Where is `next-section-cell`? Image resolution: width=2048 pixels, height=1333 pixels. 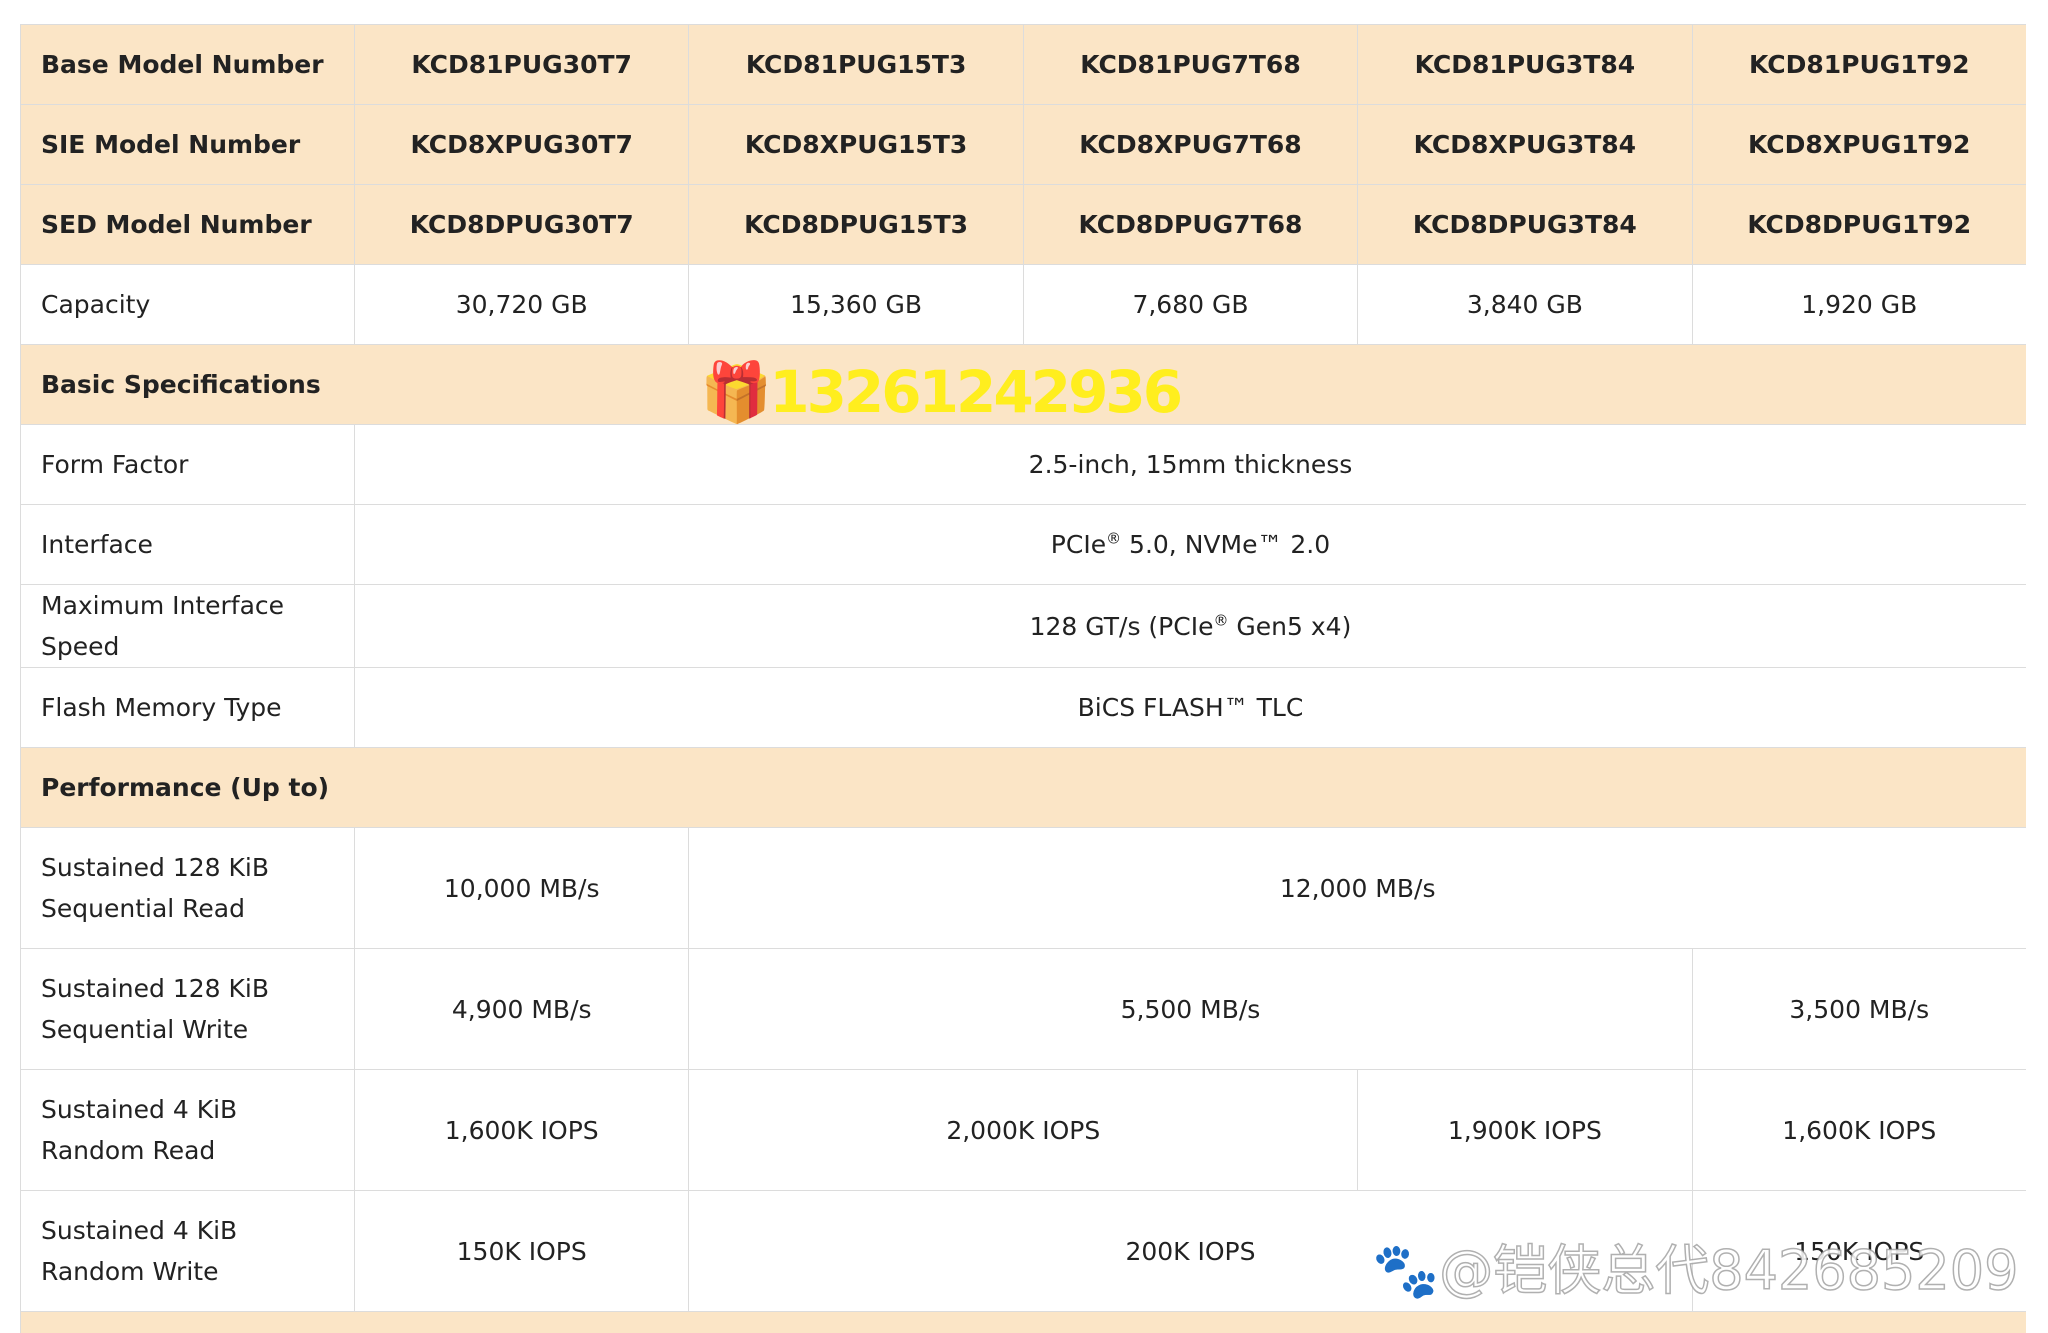 next-section-cell is located at coordinates (1023, 1322).